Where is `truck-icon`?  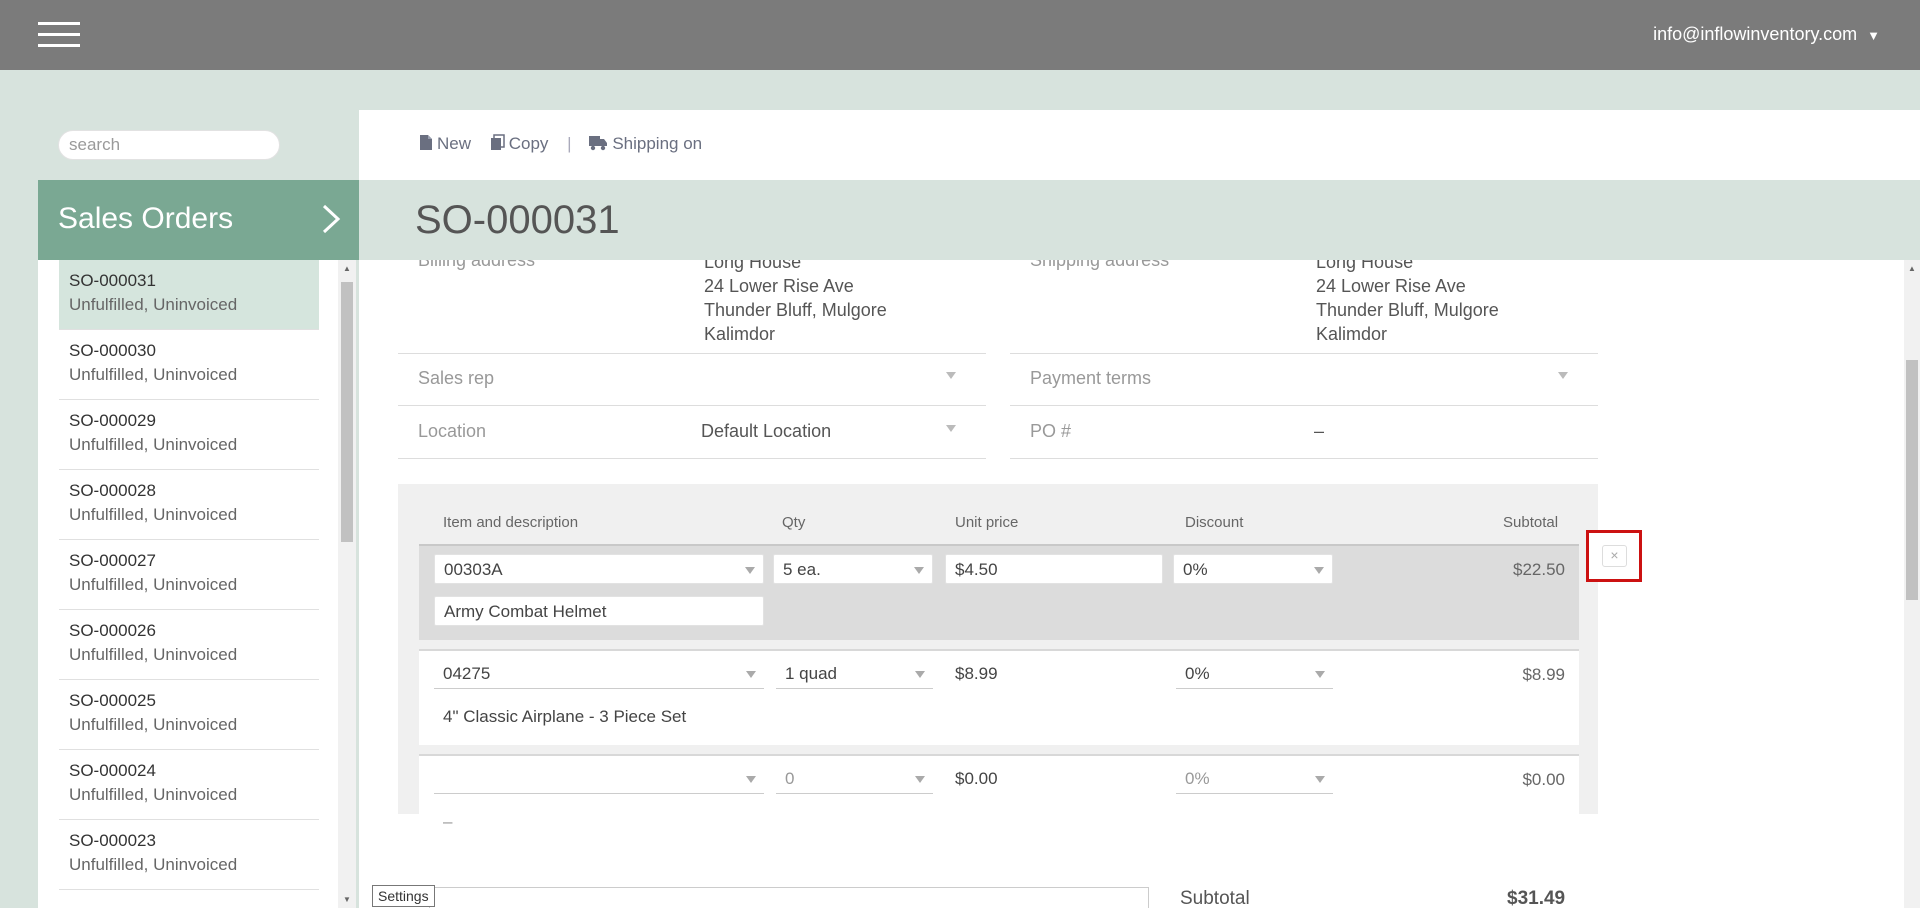
truck-icon is located at coordinates (598, 143).